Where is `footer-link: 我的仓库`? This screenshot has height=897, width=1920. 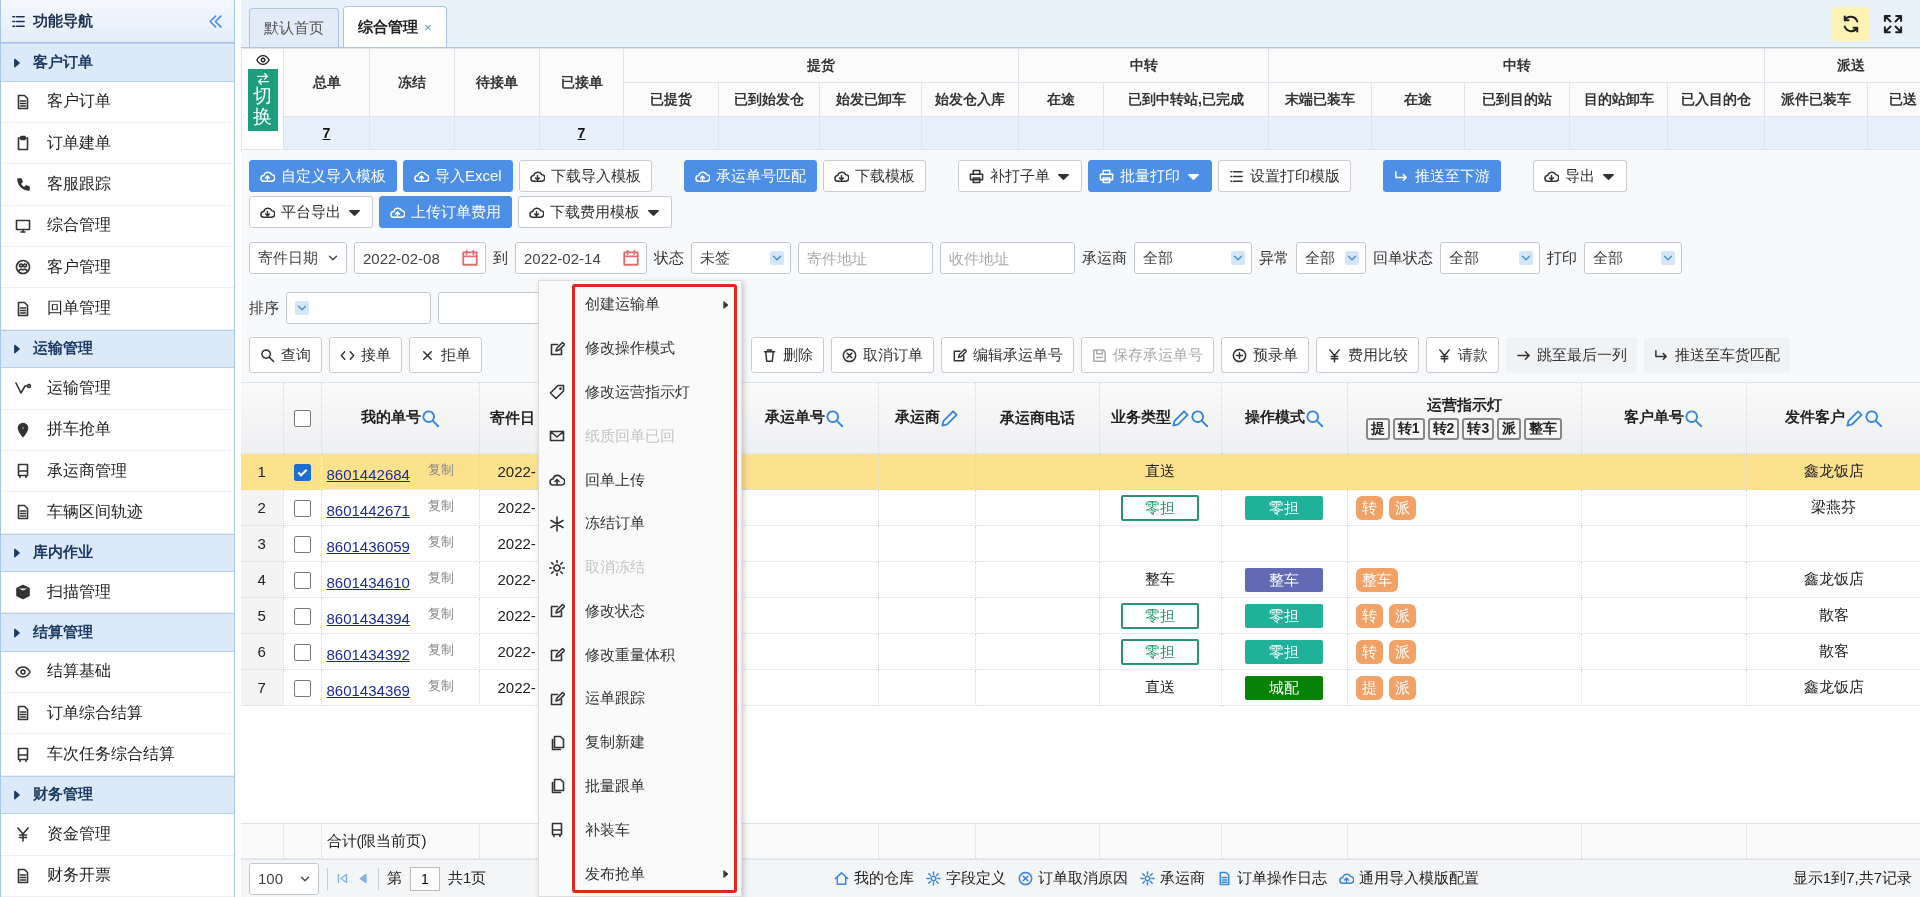
footer-link: 我的仓库 is located at coordinates (874, 878).